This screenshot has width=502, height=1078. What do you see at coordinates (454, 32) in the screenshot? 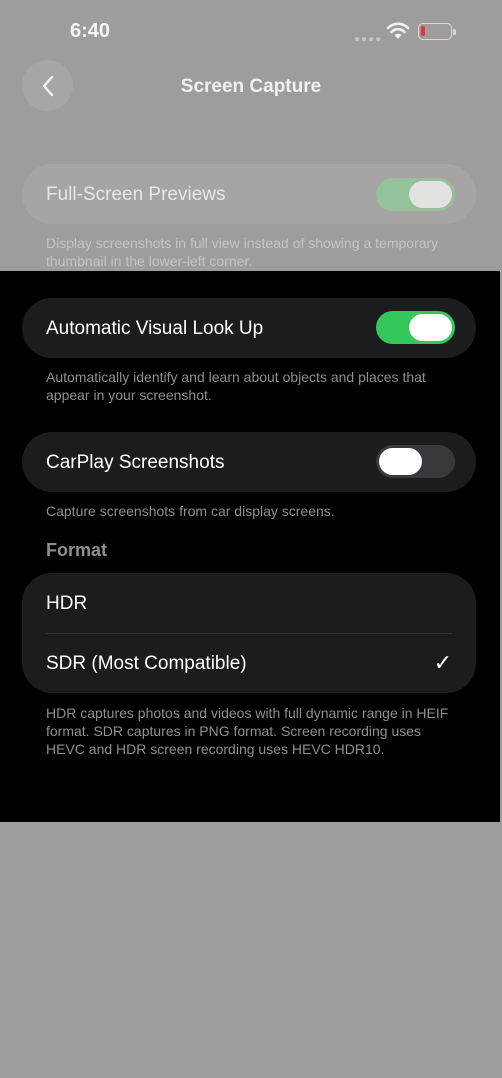
I see `battery-cap` at bounding box center [454, 32].